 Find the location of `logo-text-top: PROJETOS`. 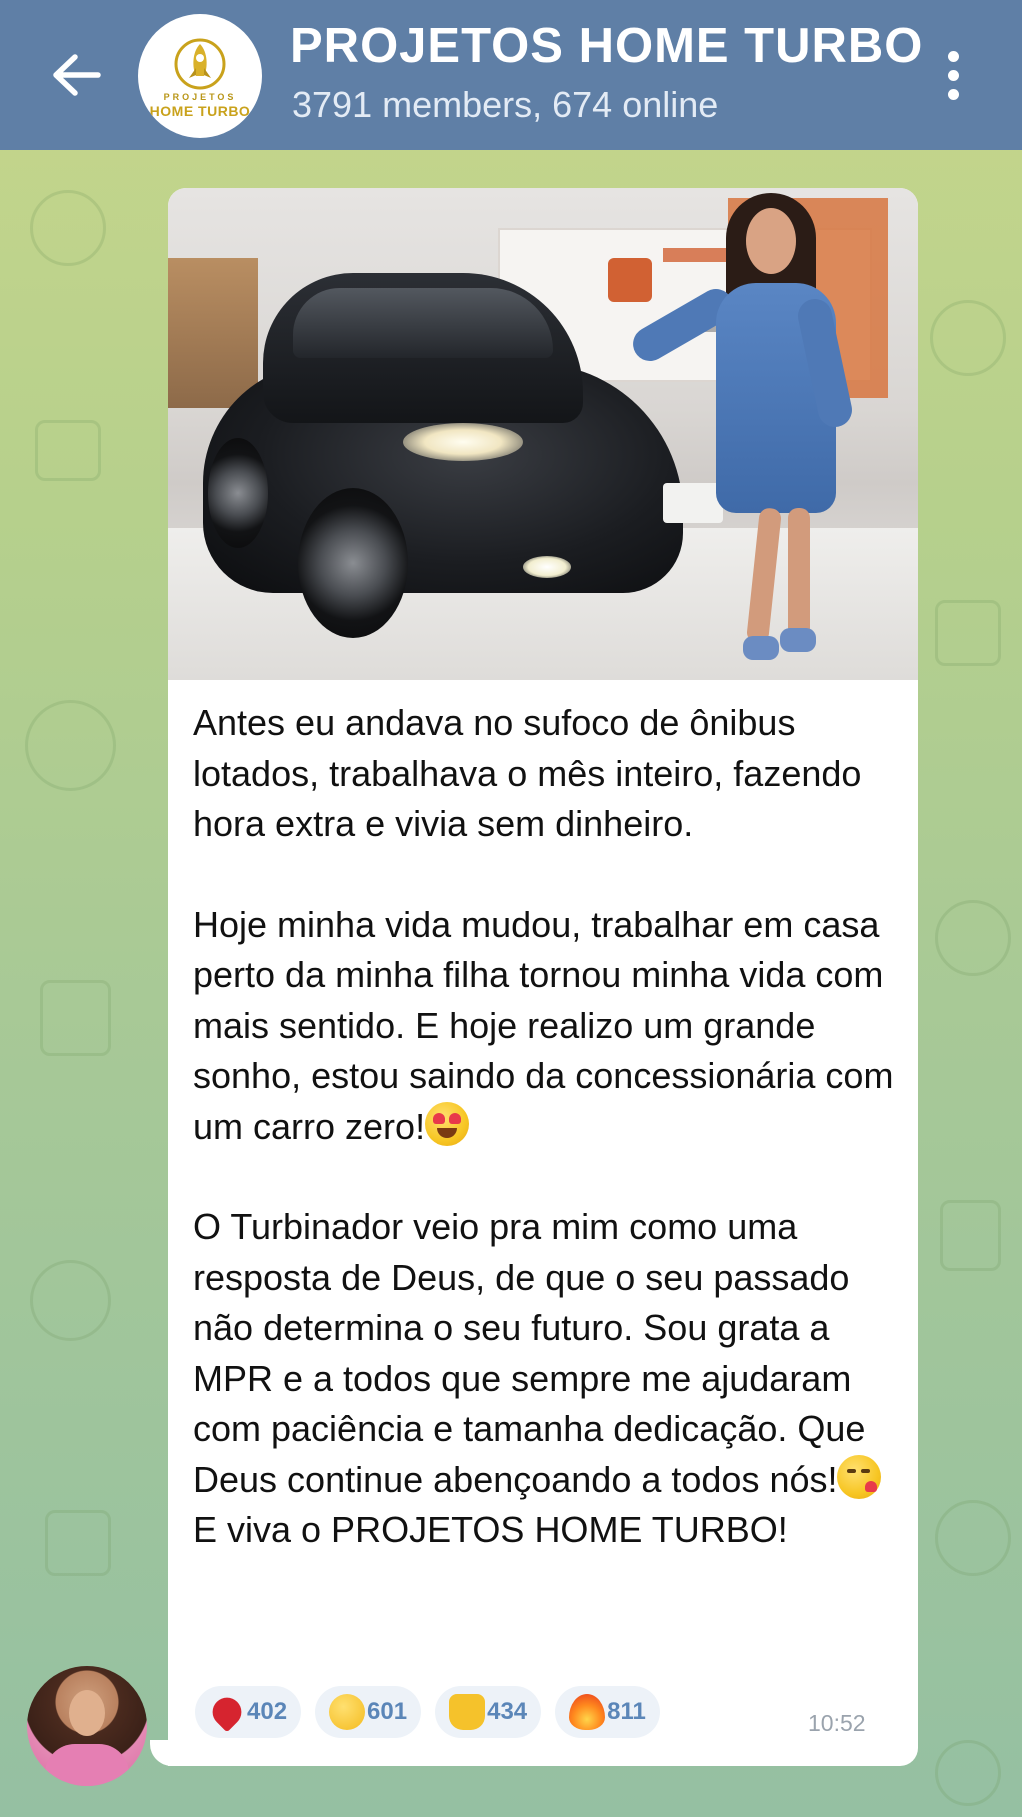

logo-text-top: PROJETOS is located at coordinates (200, 96).